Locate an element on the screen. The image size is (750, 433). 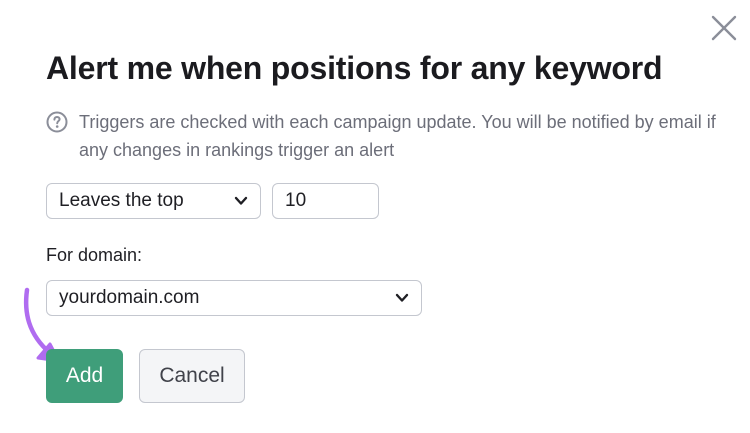
condition-select: Leaves the top is located at coordinates (153, 201).